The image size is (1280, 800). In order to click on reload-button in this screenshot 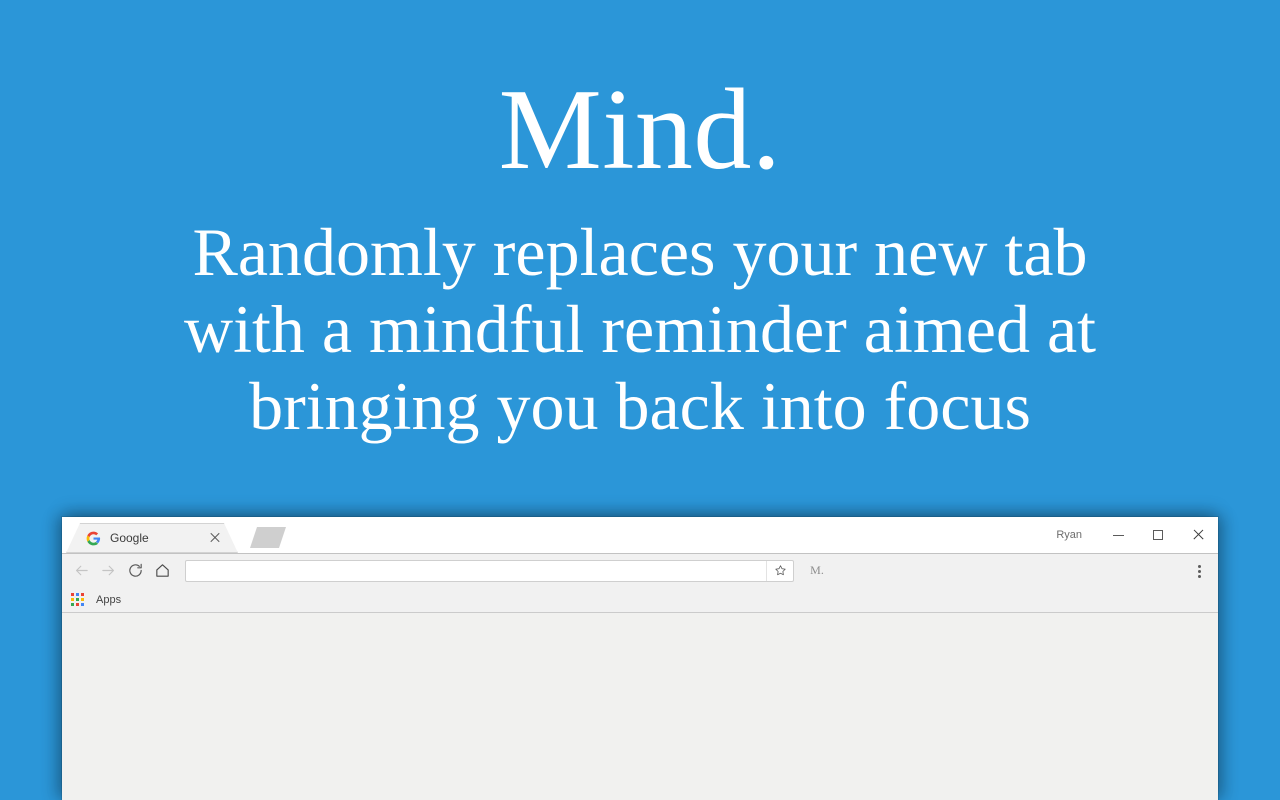, I will do `click(135, 570)`.